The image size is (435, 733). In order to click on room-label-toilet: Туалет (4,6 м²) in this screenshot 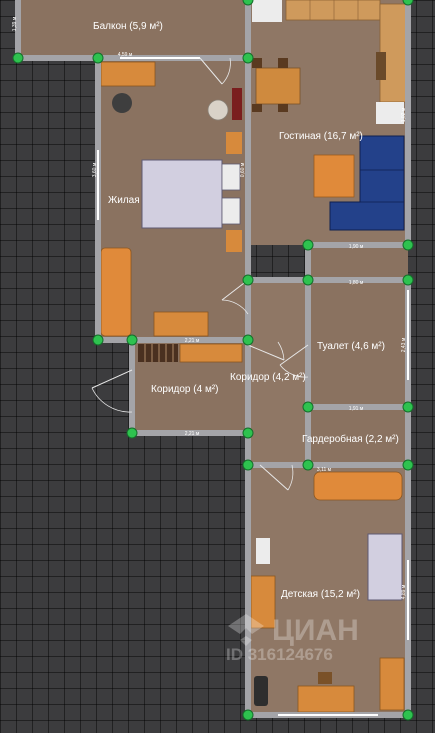, I will do `click(351, 346)`.